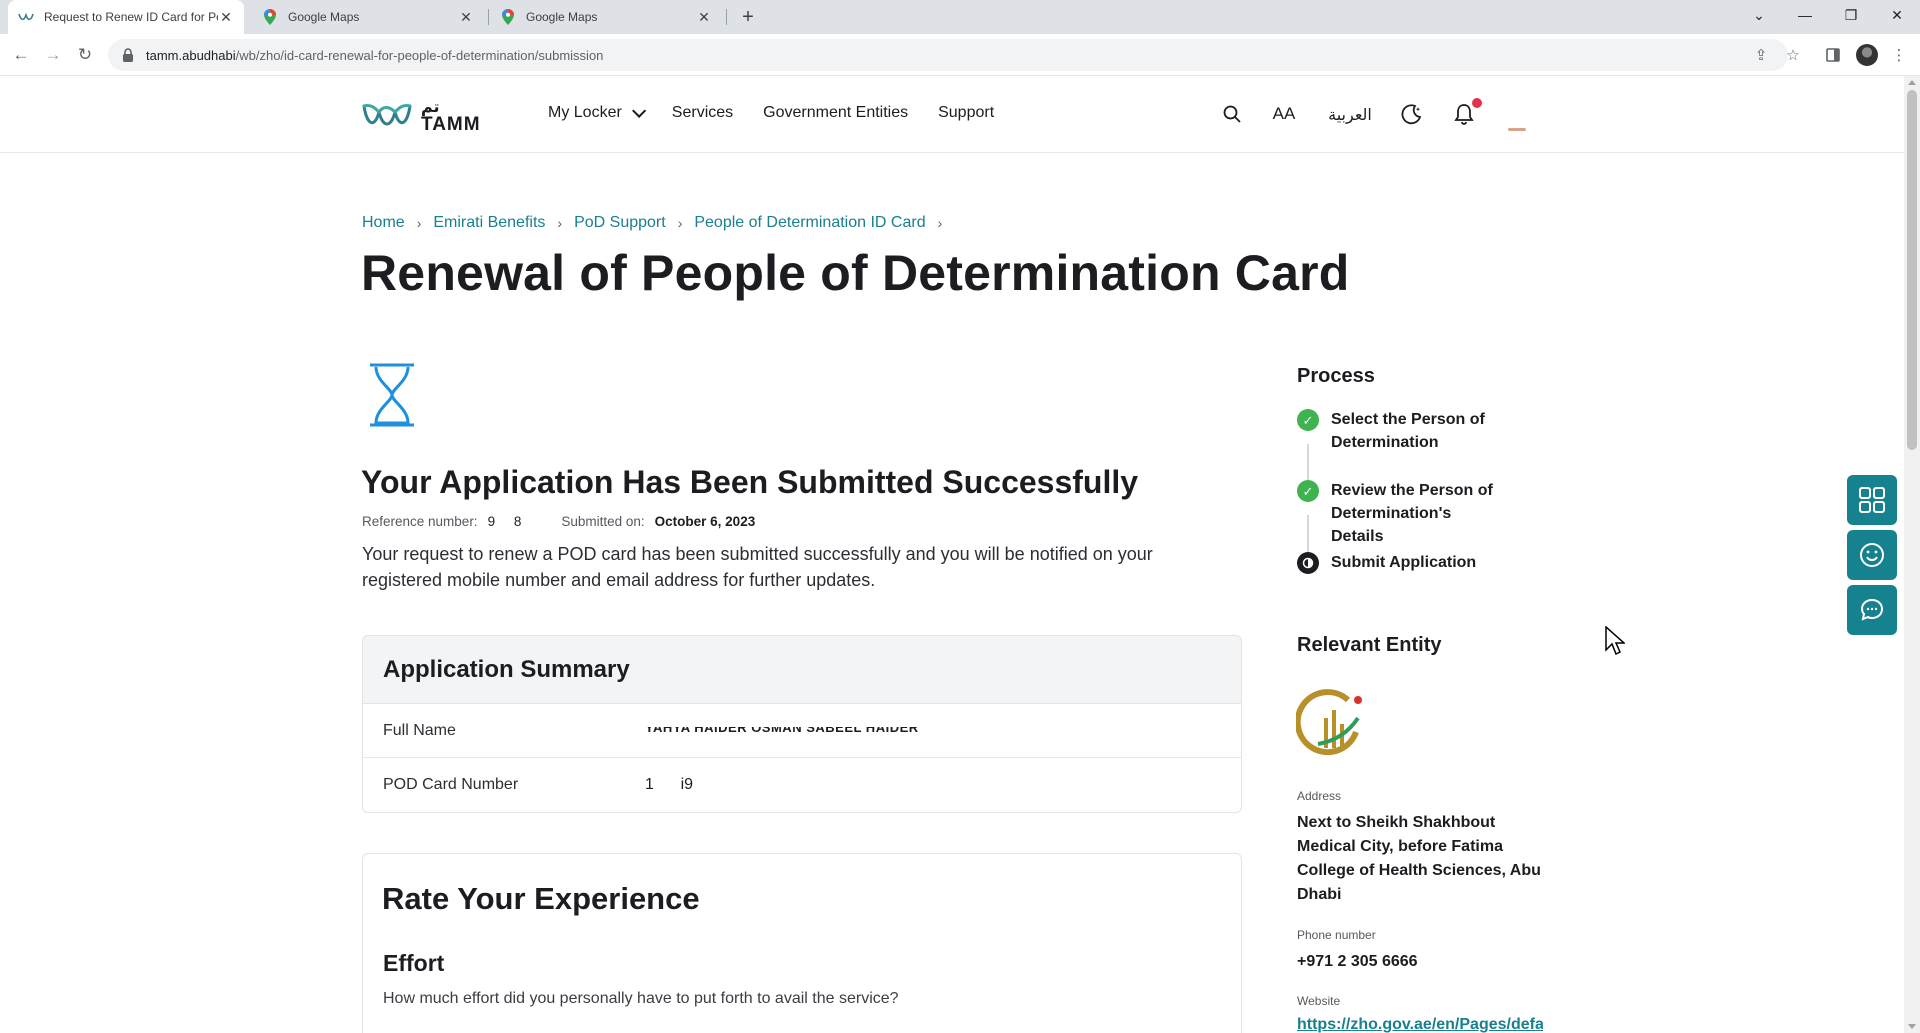 The width and height of the screenshot is (1920, 1033). I want to click on feedback-button, so click(1872, 555).